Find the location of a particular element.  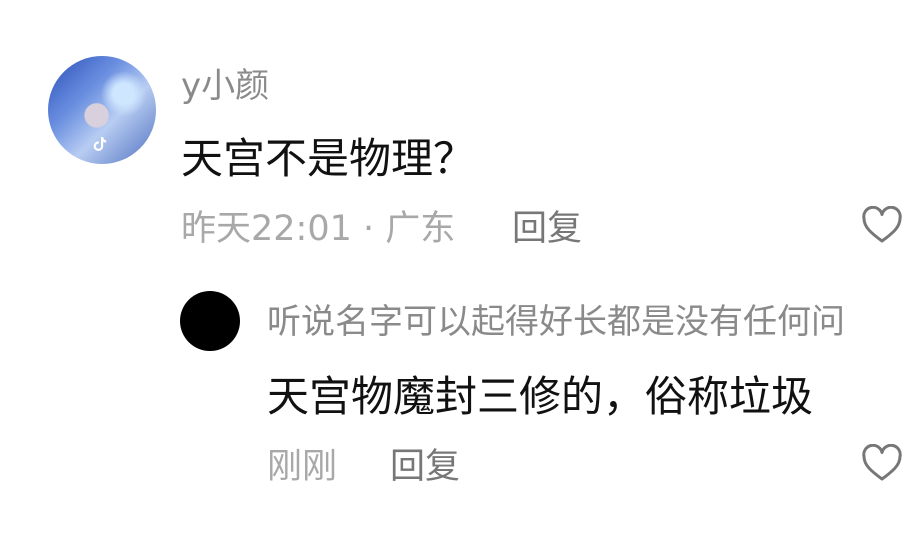

comment-text: 天宫不是物理？ is located at coordinates (328, 158).